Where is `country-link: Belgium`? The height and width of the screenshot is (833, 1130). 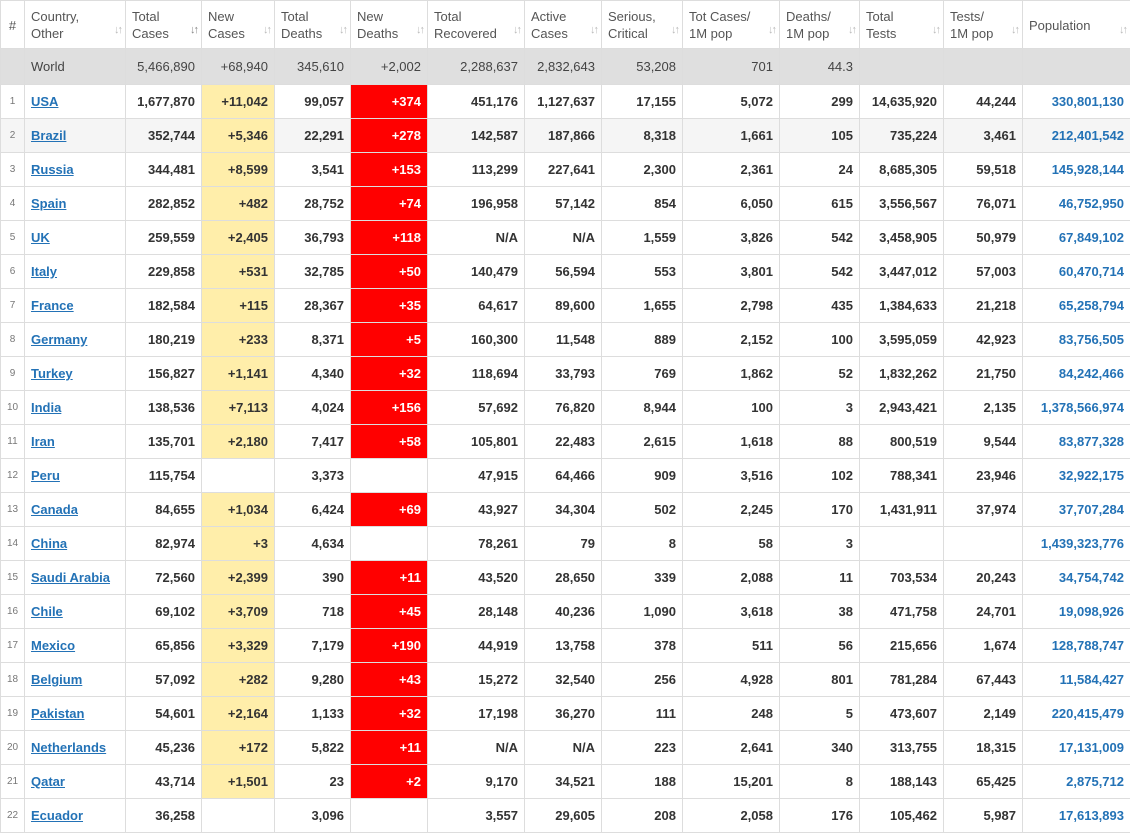 country-link: Belgium is located at coordinates (56, 679).